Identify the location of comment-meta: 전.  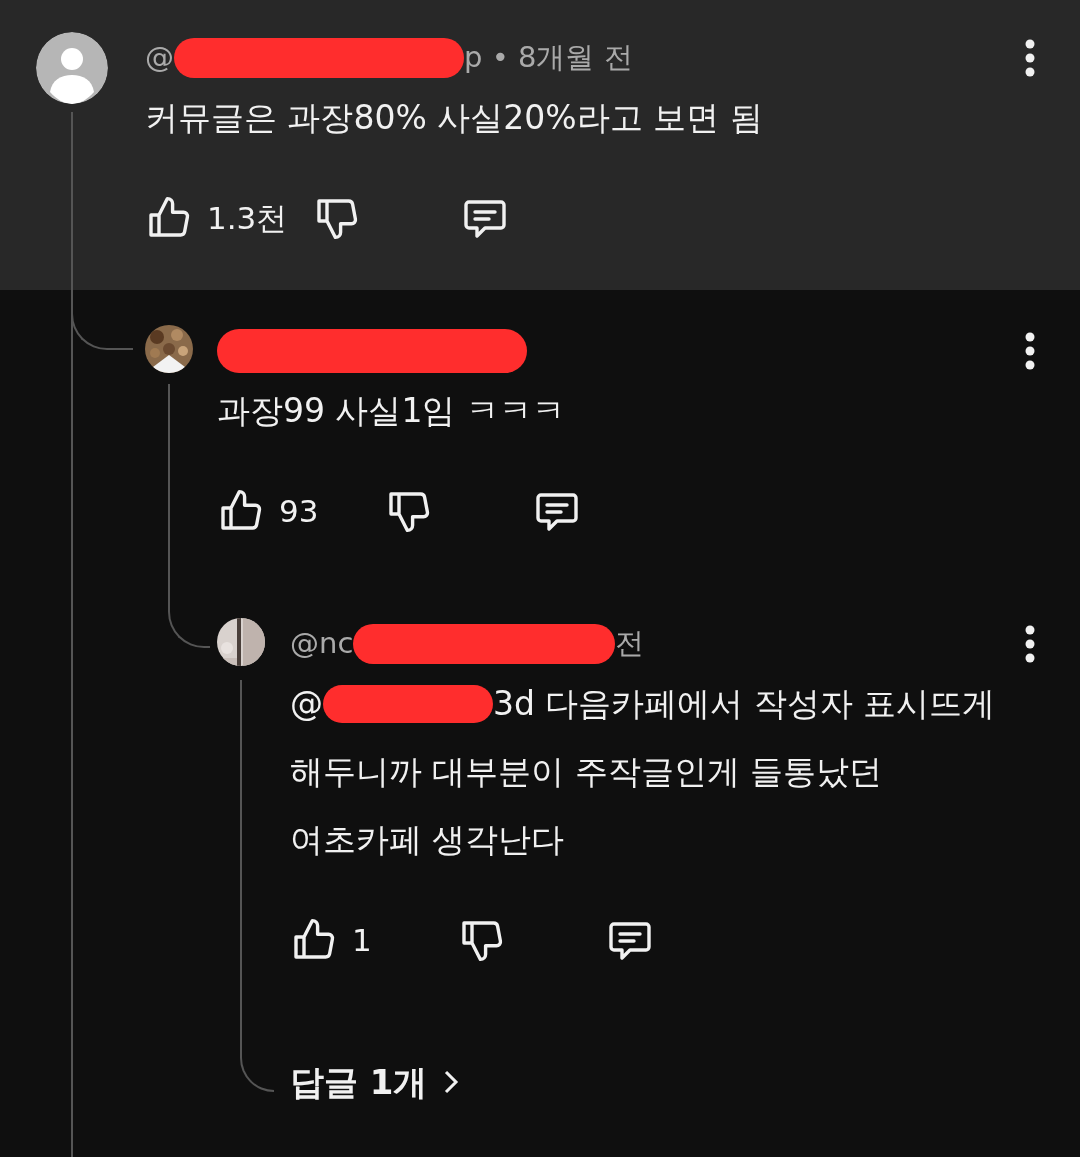
(630, 644).